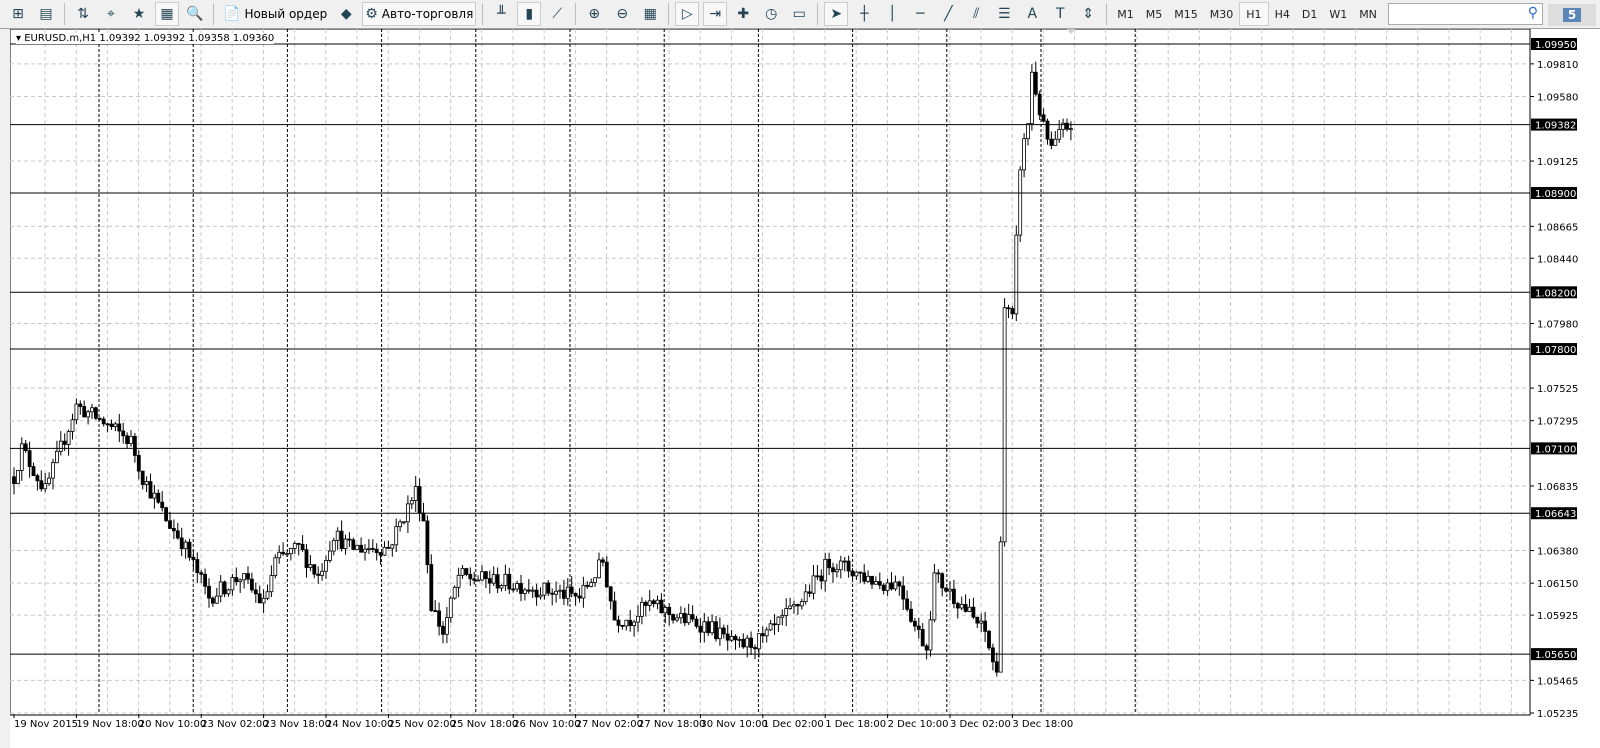 This screenshot has height=748, width=1600. What do you see at coordinates (1368, 14) in the screenshot?
I see `timeframe-mn: MN` at bounding box center [1368, 14].